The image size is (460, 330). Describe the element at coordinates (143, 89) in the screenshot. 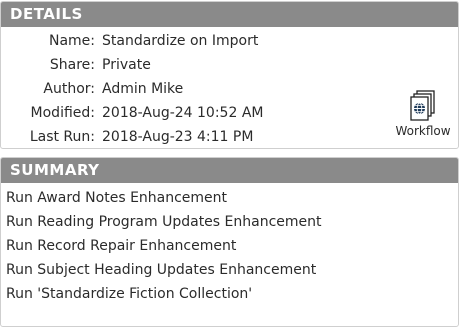

I see `detail-value: Admin Mike` at that location.